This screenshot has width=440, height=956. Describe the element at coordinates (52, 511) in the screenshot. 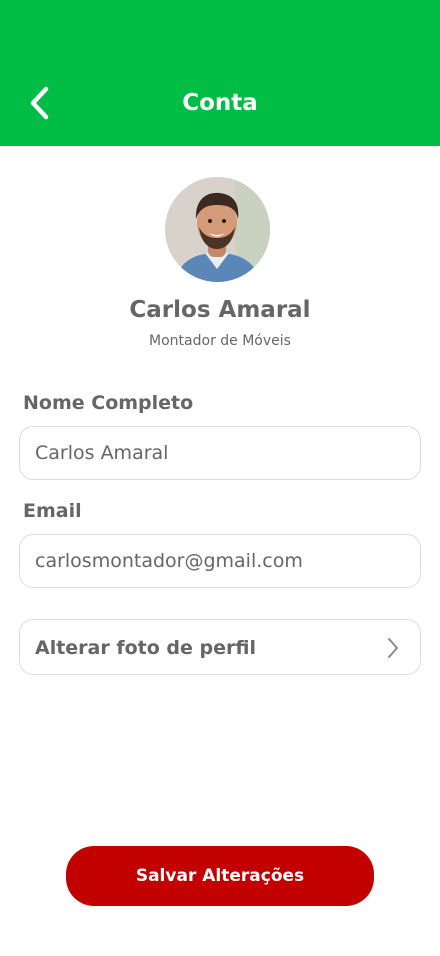

I see `email-label: Email` at that location.